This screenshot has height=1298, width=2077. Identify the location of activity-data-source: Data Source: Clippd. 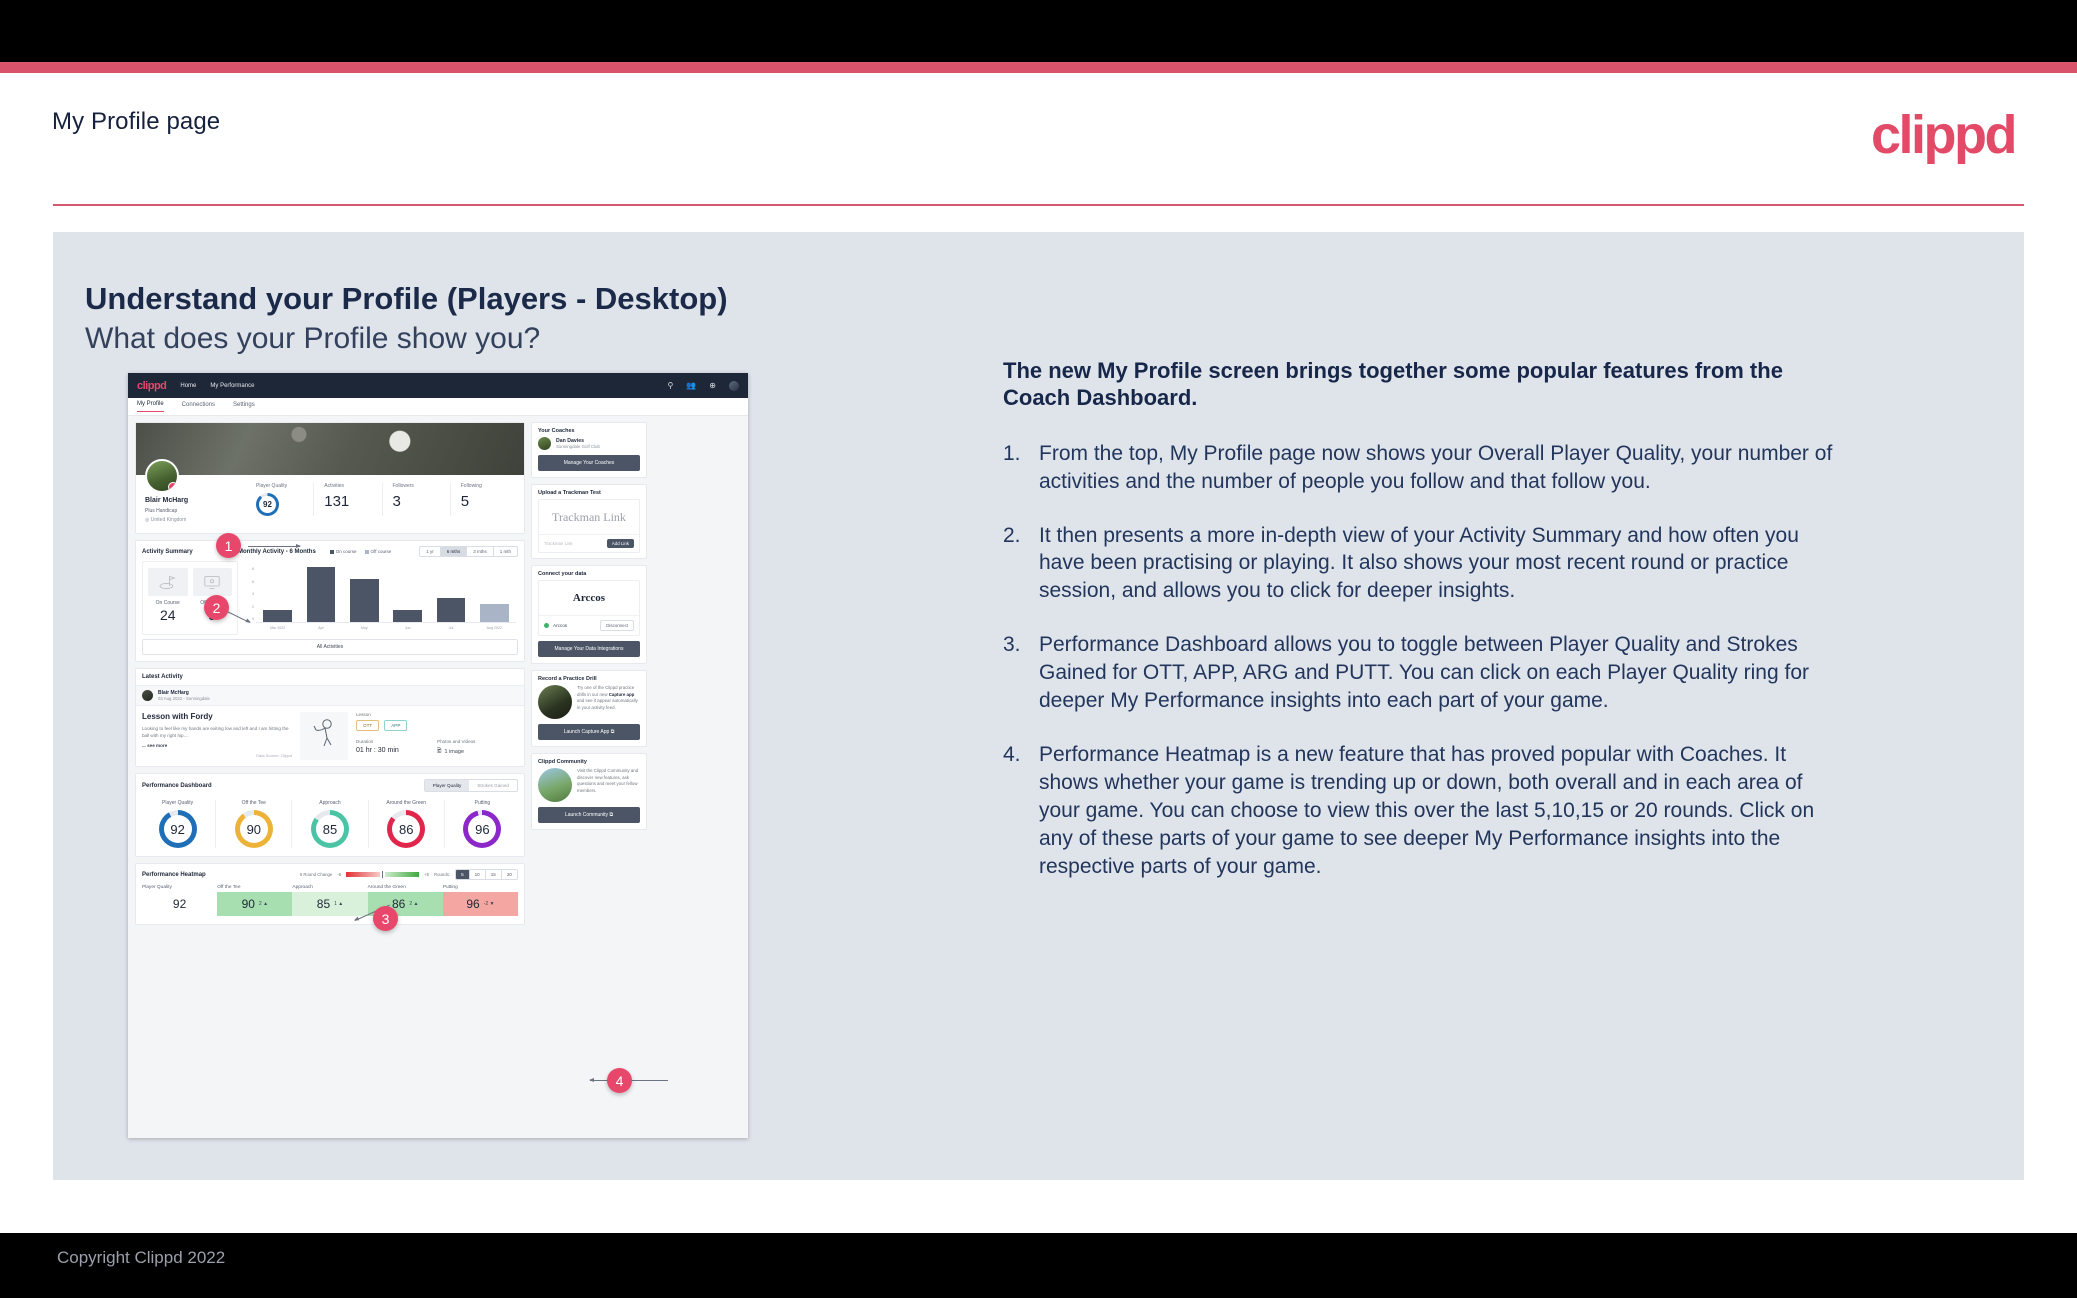
(274, 755).